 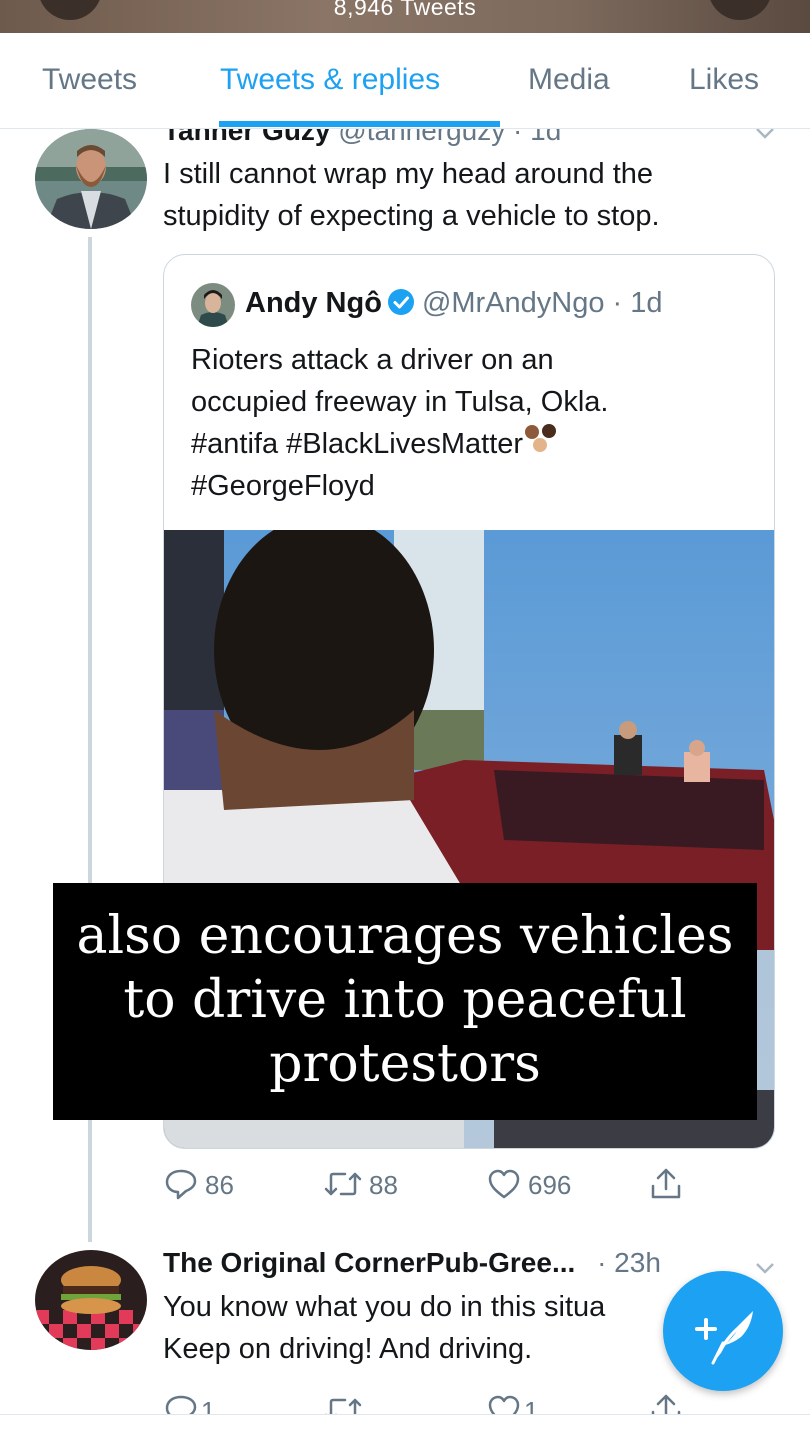 What do you see at coordinates (219, 1185) in the screenshot?
I see `reply-count: 86` at bounding box center [219, 1185].